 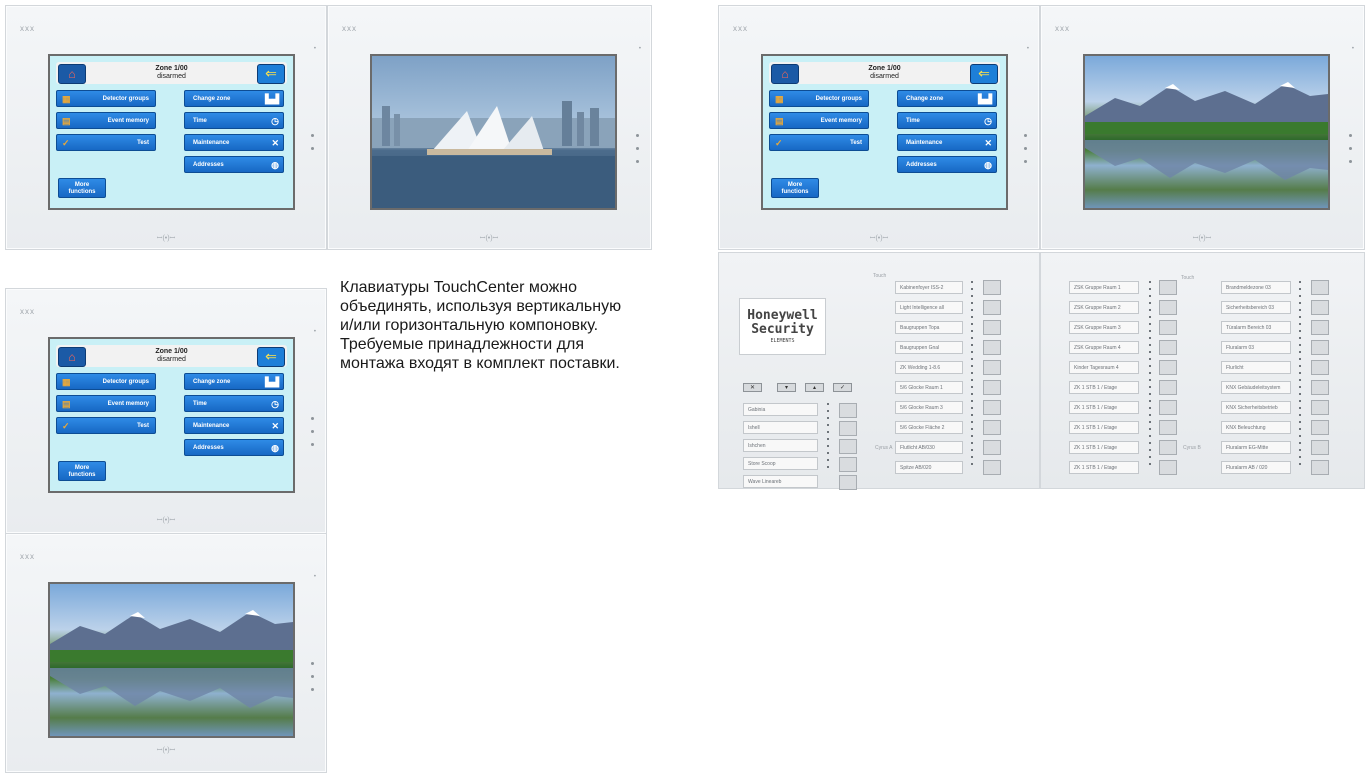 What do you see at coordinates (166, 520) in the screenshot?
I see `device-bottom-mark: ꟷ(•)ꟷ` at bounding box center [166, 520].